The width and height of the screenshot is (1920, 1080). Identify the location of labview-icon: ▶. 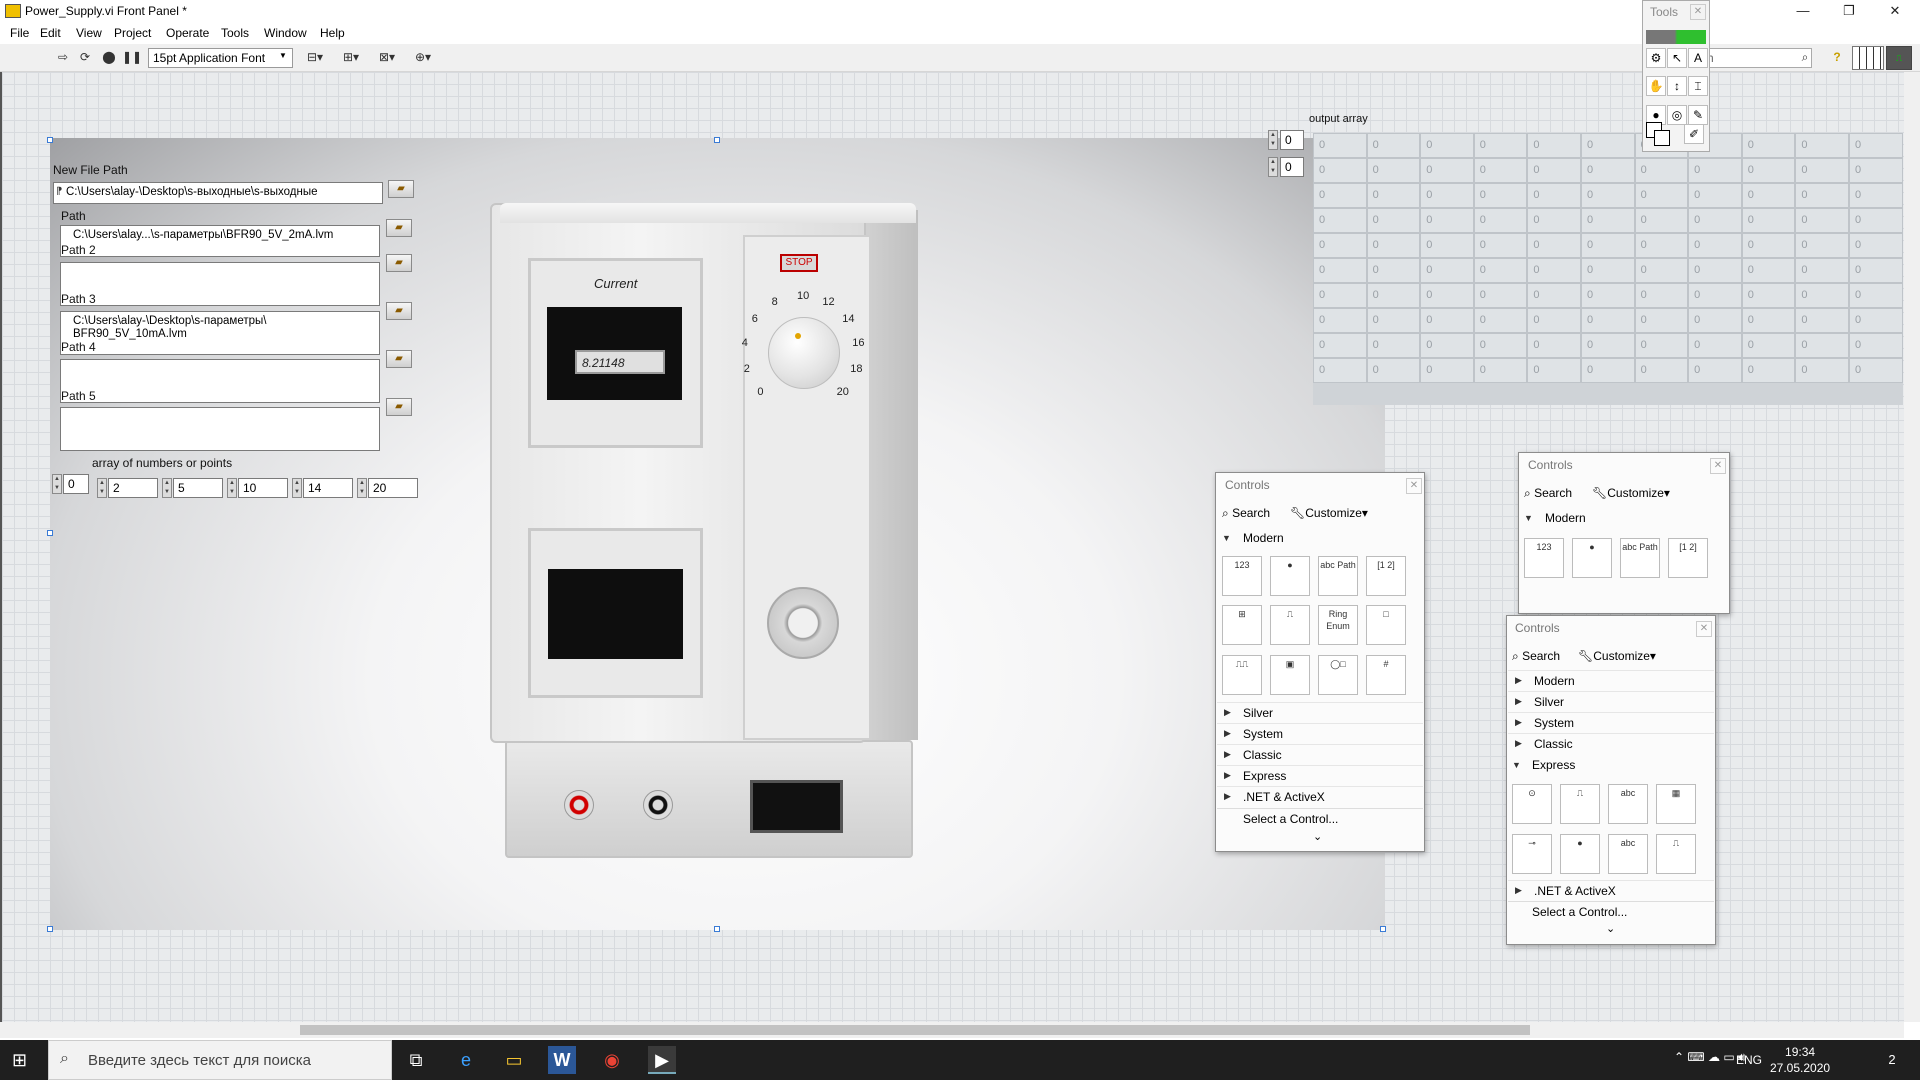
(662, 1060).